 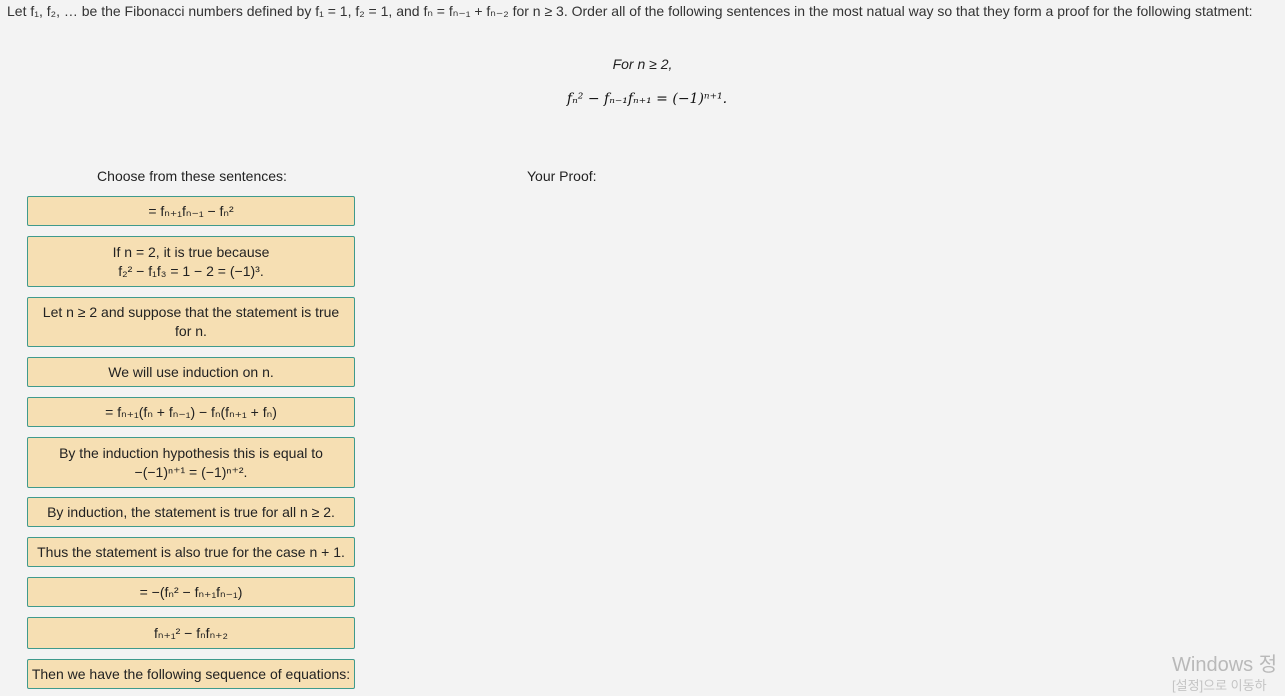 I want to click on sentence-card-line: = fₙ₊₁(fₙ + fₙ₋₁) − fₙ(fₙ₊₁ + fₙ), so click(x=191, y=411).